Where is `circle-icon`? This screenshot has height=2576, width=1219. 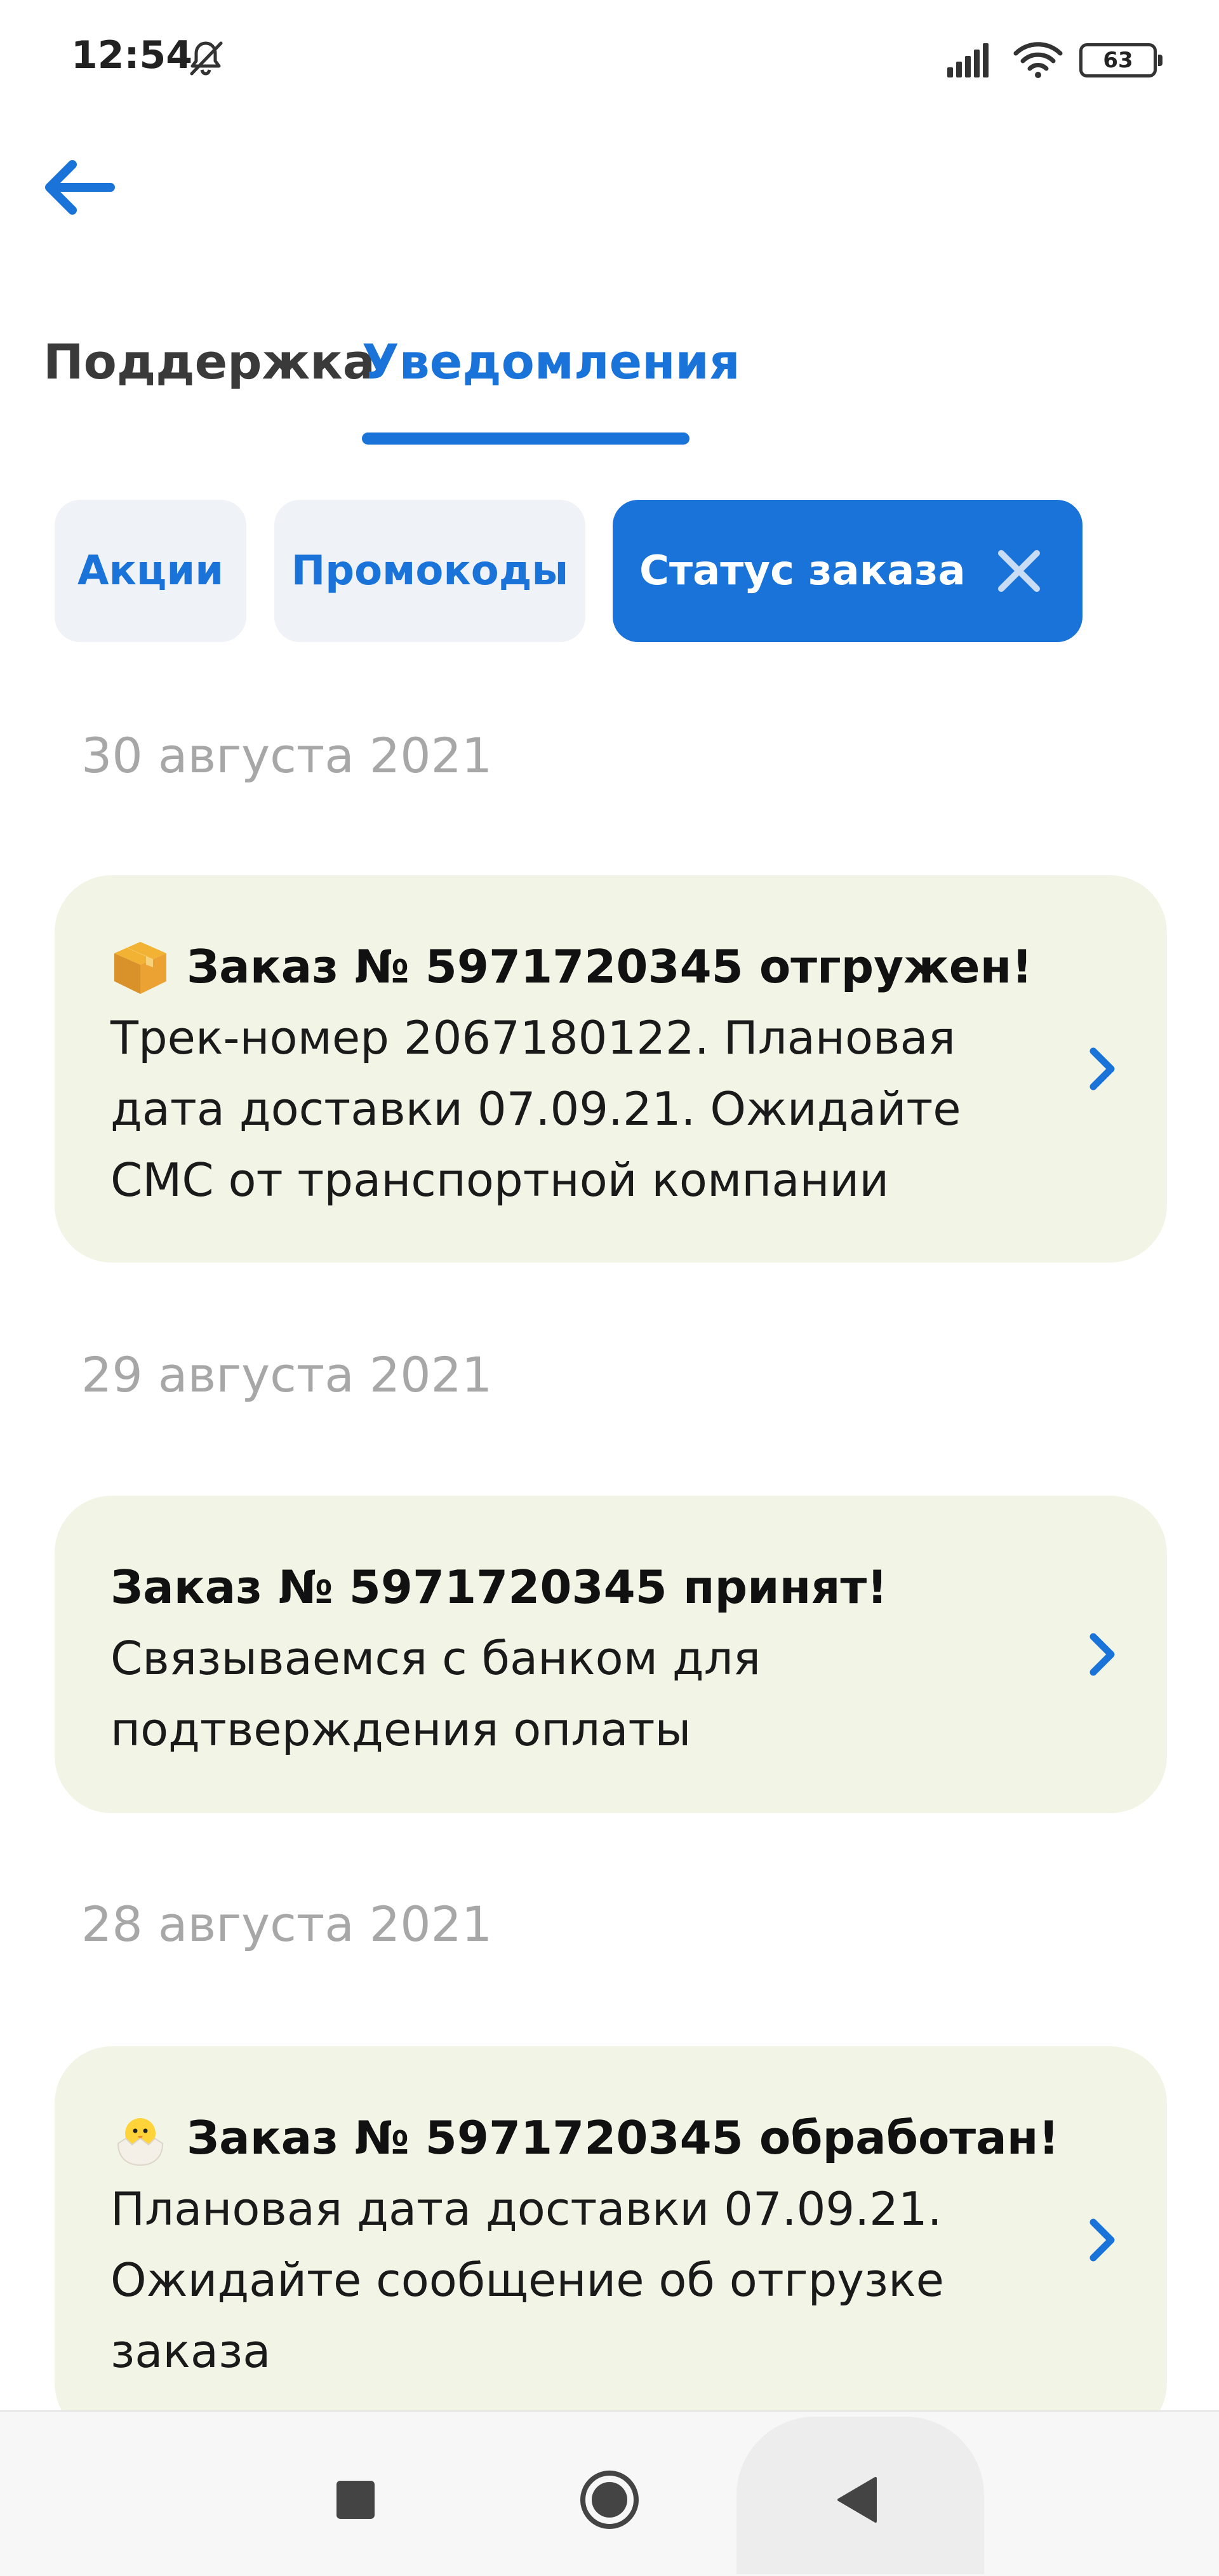
circle-icon is located at coordinates (609, 2500).